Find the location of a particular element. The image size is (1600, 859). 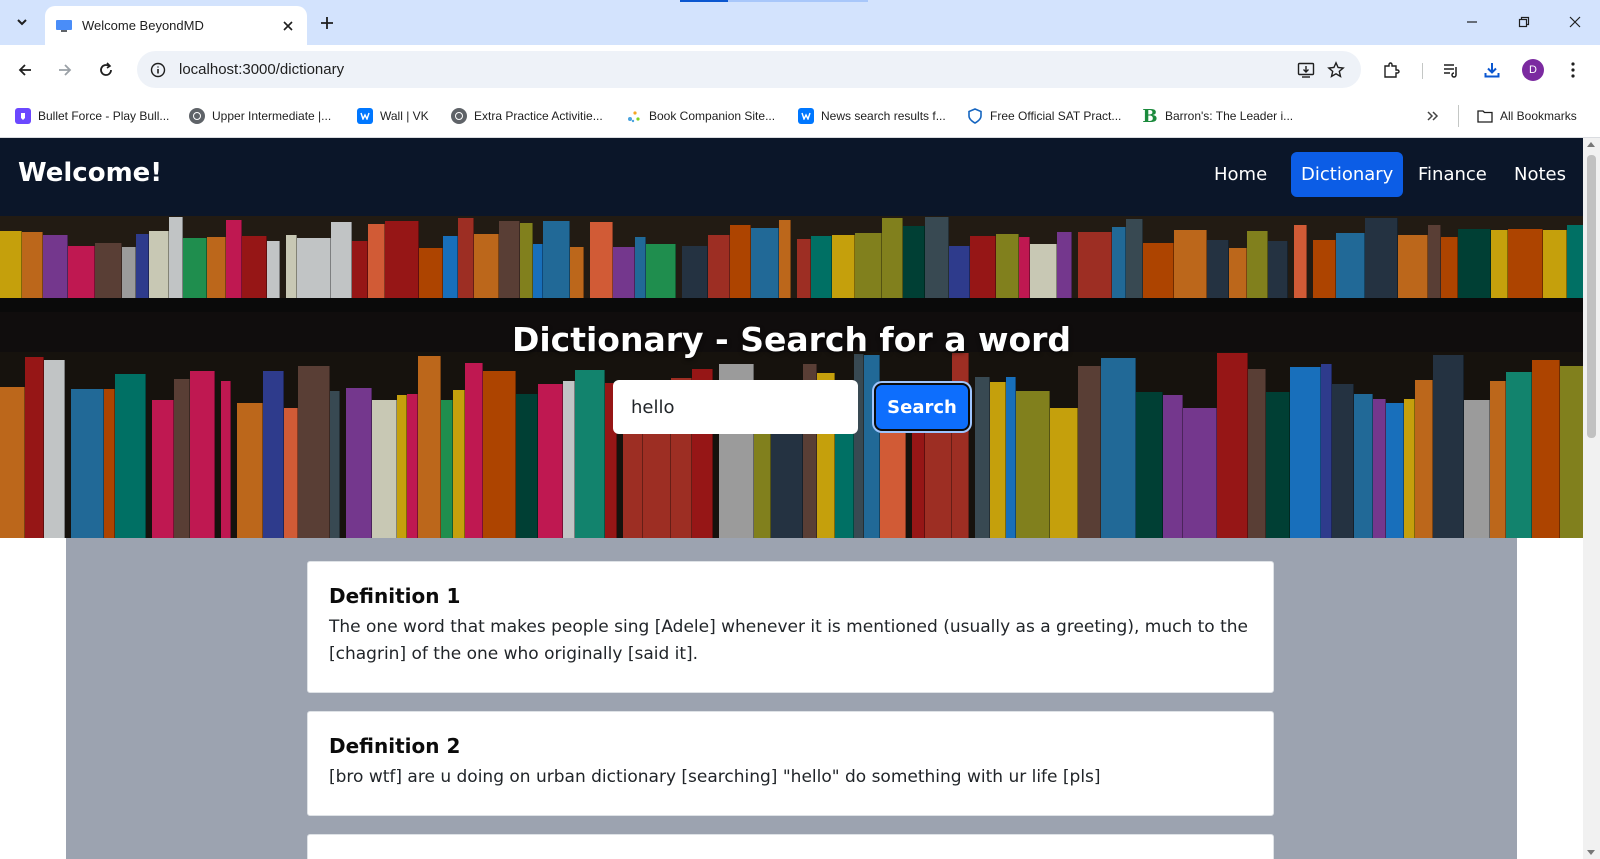

media-queue-icon is located at coordinates (1450, 71).